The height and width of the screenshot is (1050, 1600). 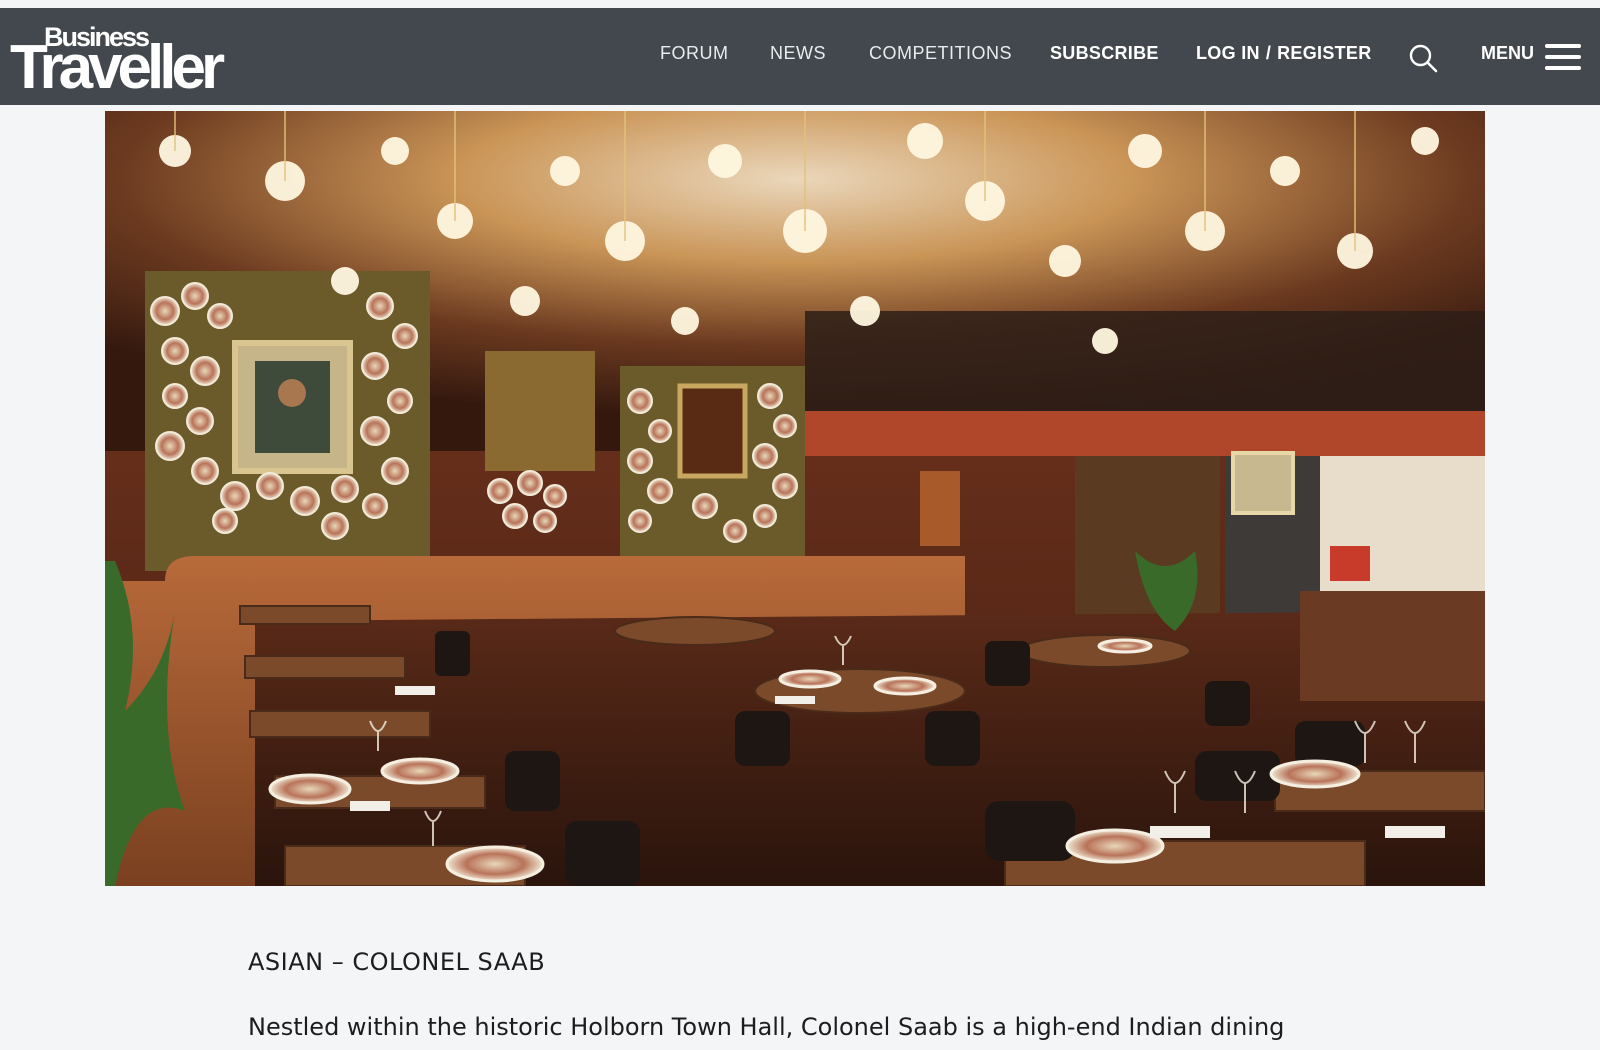 What do you see at coordinates (694, 53) in the screenshot?
I see `nav-forum: FORUM` at bounding box center [694, 53].